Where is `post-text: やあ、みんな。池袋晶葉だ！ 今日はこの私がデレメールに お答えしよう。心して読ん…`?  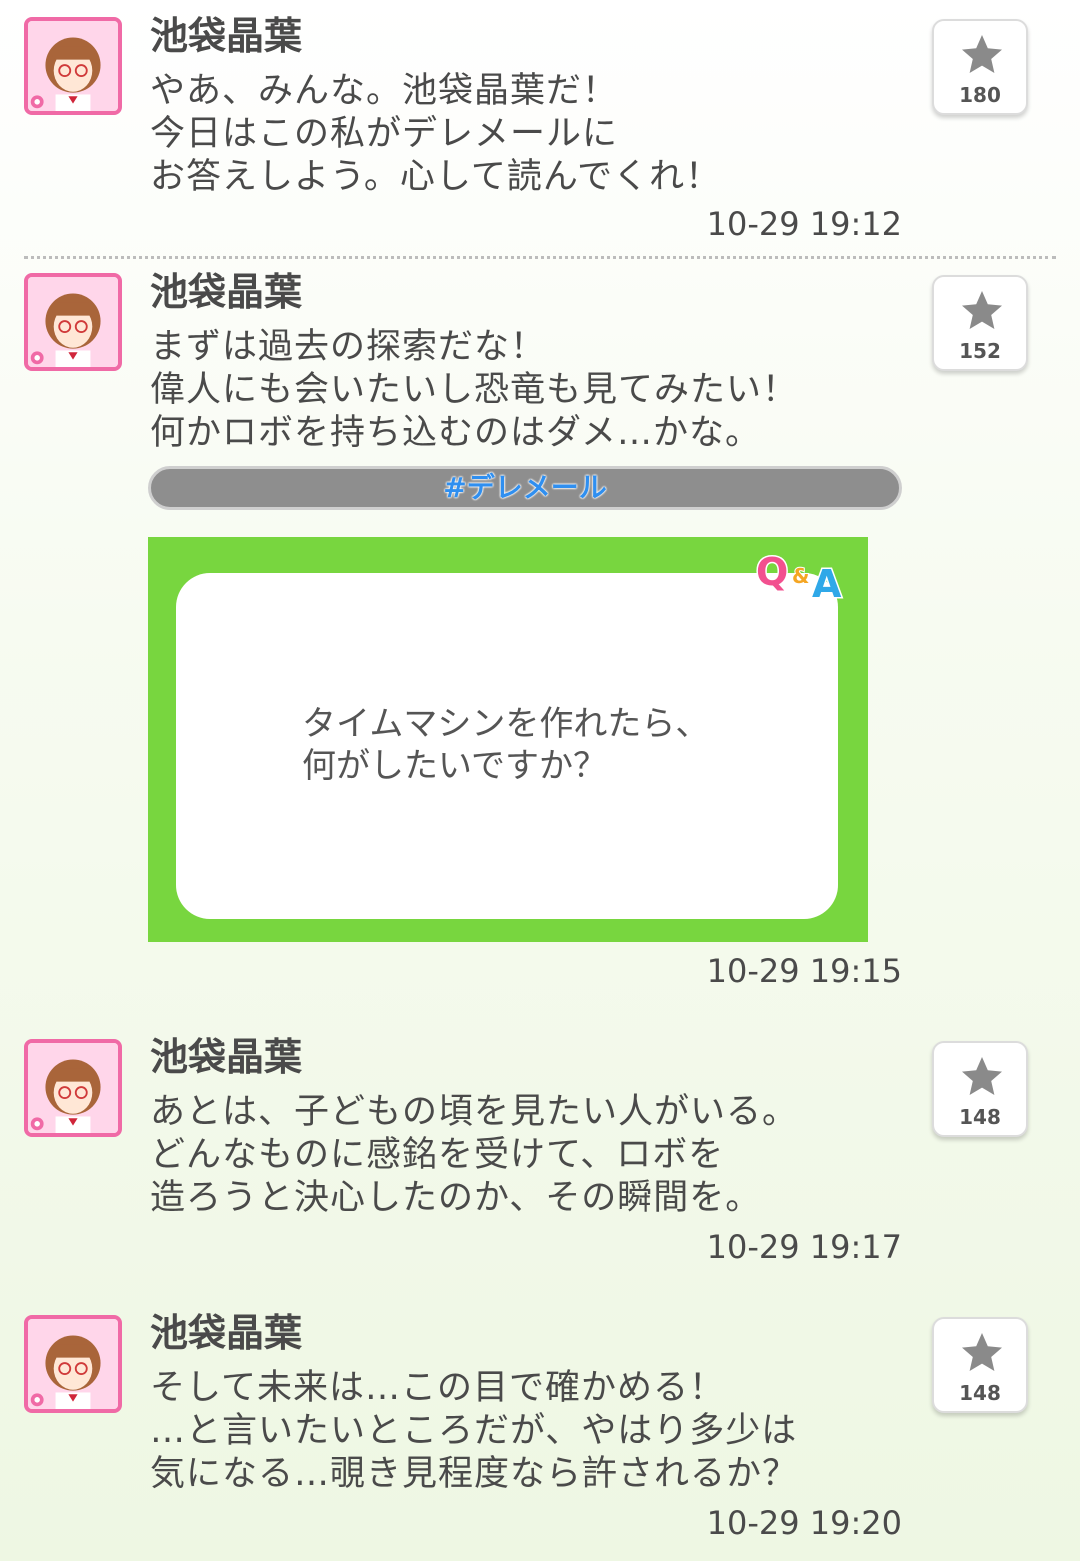
post-text: やあ、みんな。池袋晶葉だ！ 今日はこの私がデレメールに お答えしよう。心して読ん… is located at coordinates (436, 134).